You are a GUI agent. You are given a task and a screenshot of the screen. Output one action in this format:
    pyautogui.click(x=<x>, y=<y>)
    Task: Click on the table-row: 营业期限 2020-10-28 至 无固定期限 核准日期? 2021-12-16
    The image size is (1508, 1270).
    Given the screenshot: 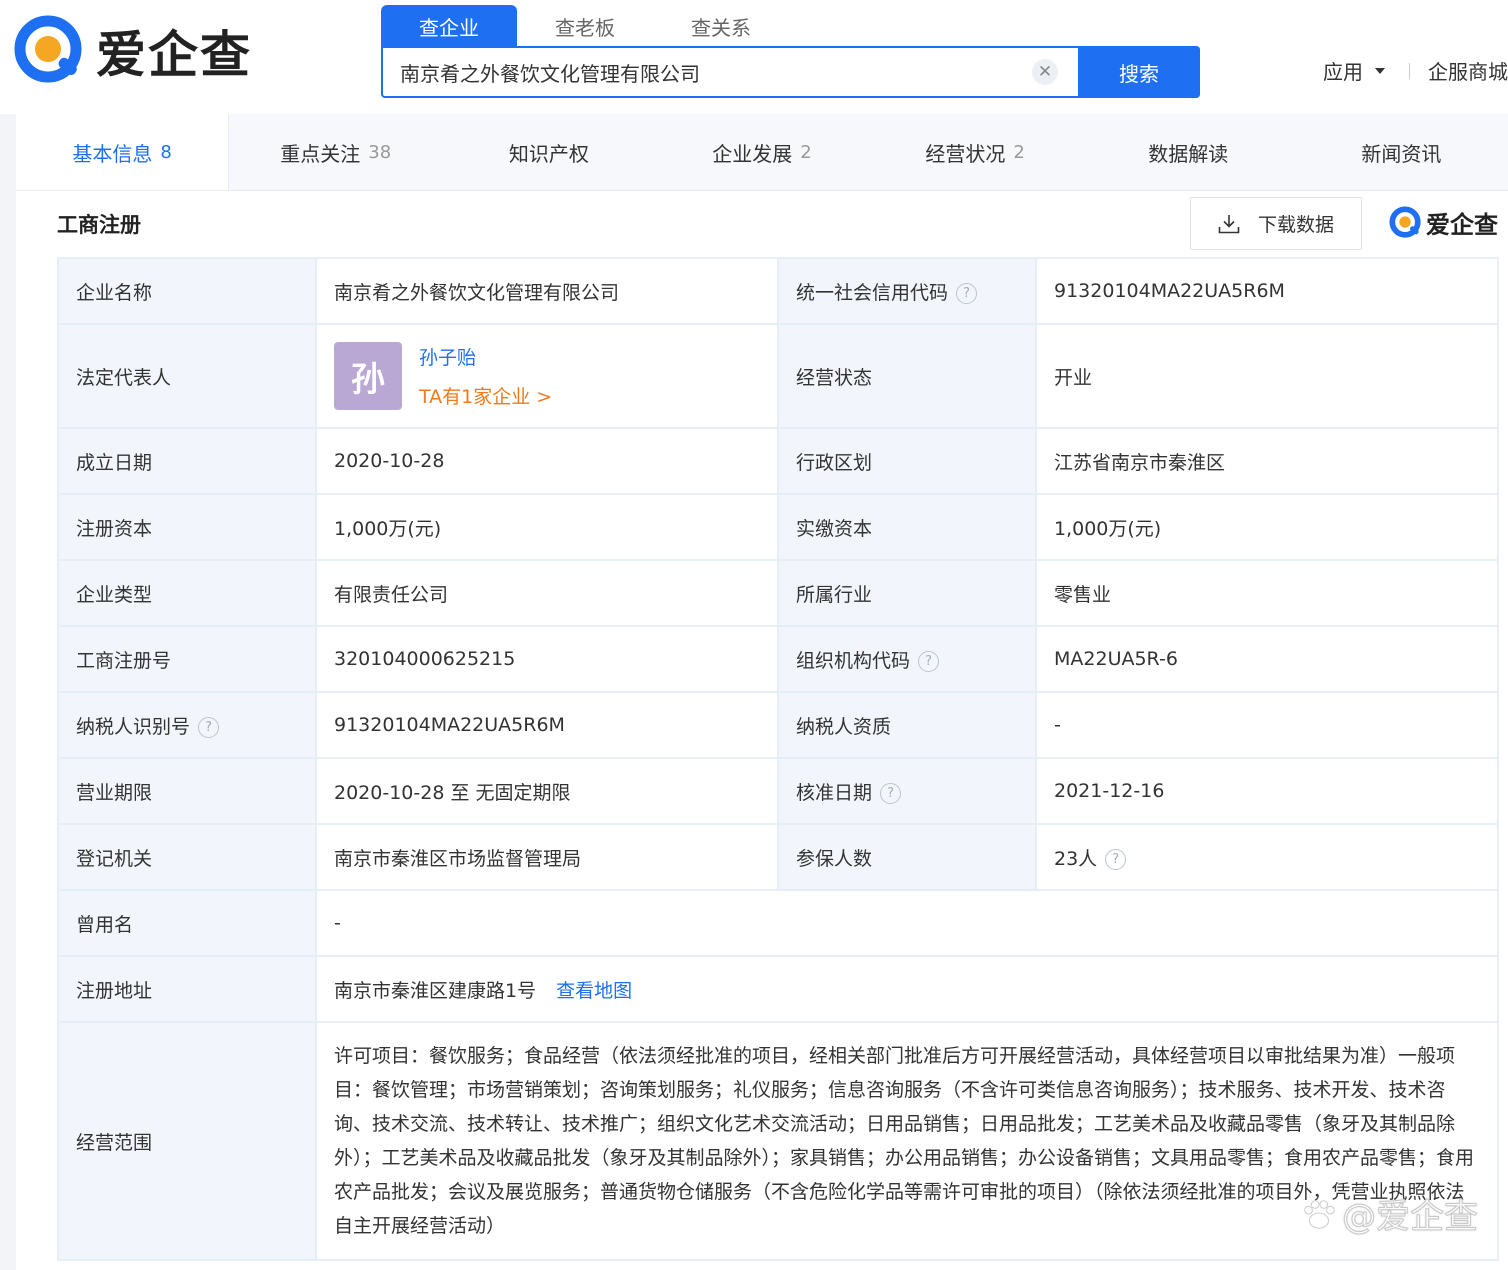 What is the action you would take?
    pyautogui.click(x=778, y=791)
    